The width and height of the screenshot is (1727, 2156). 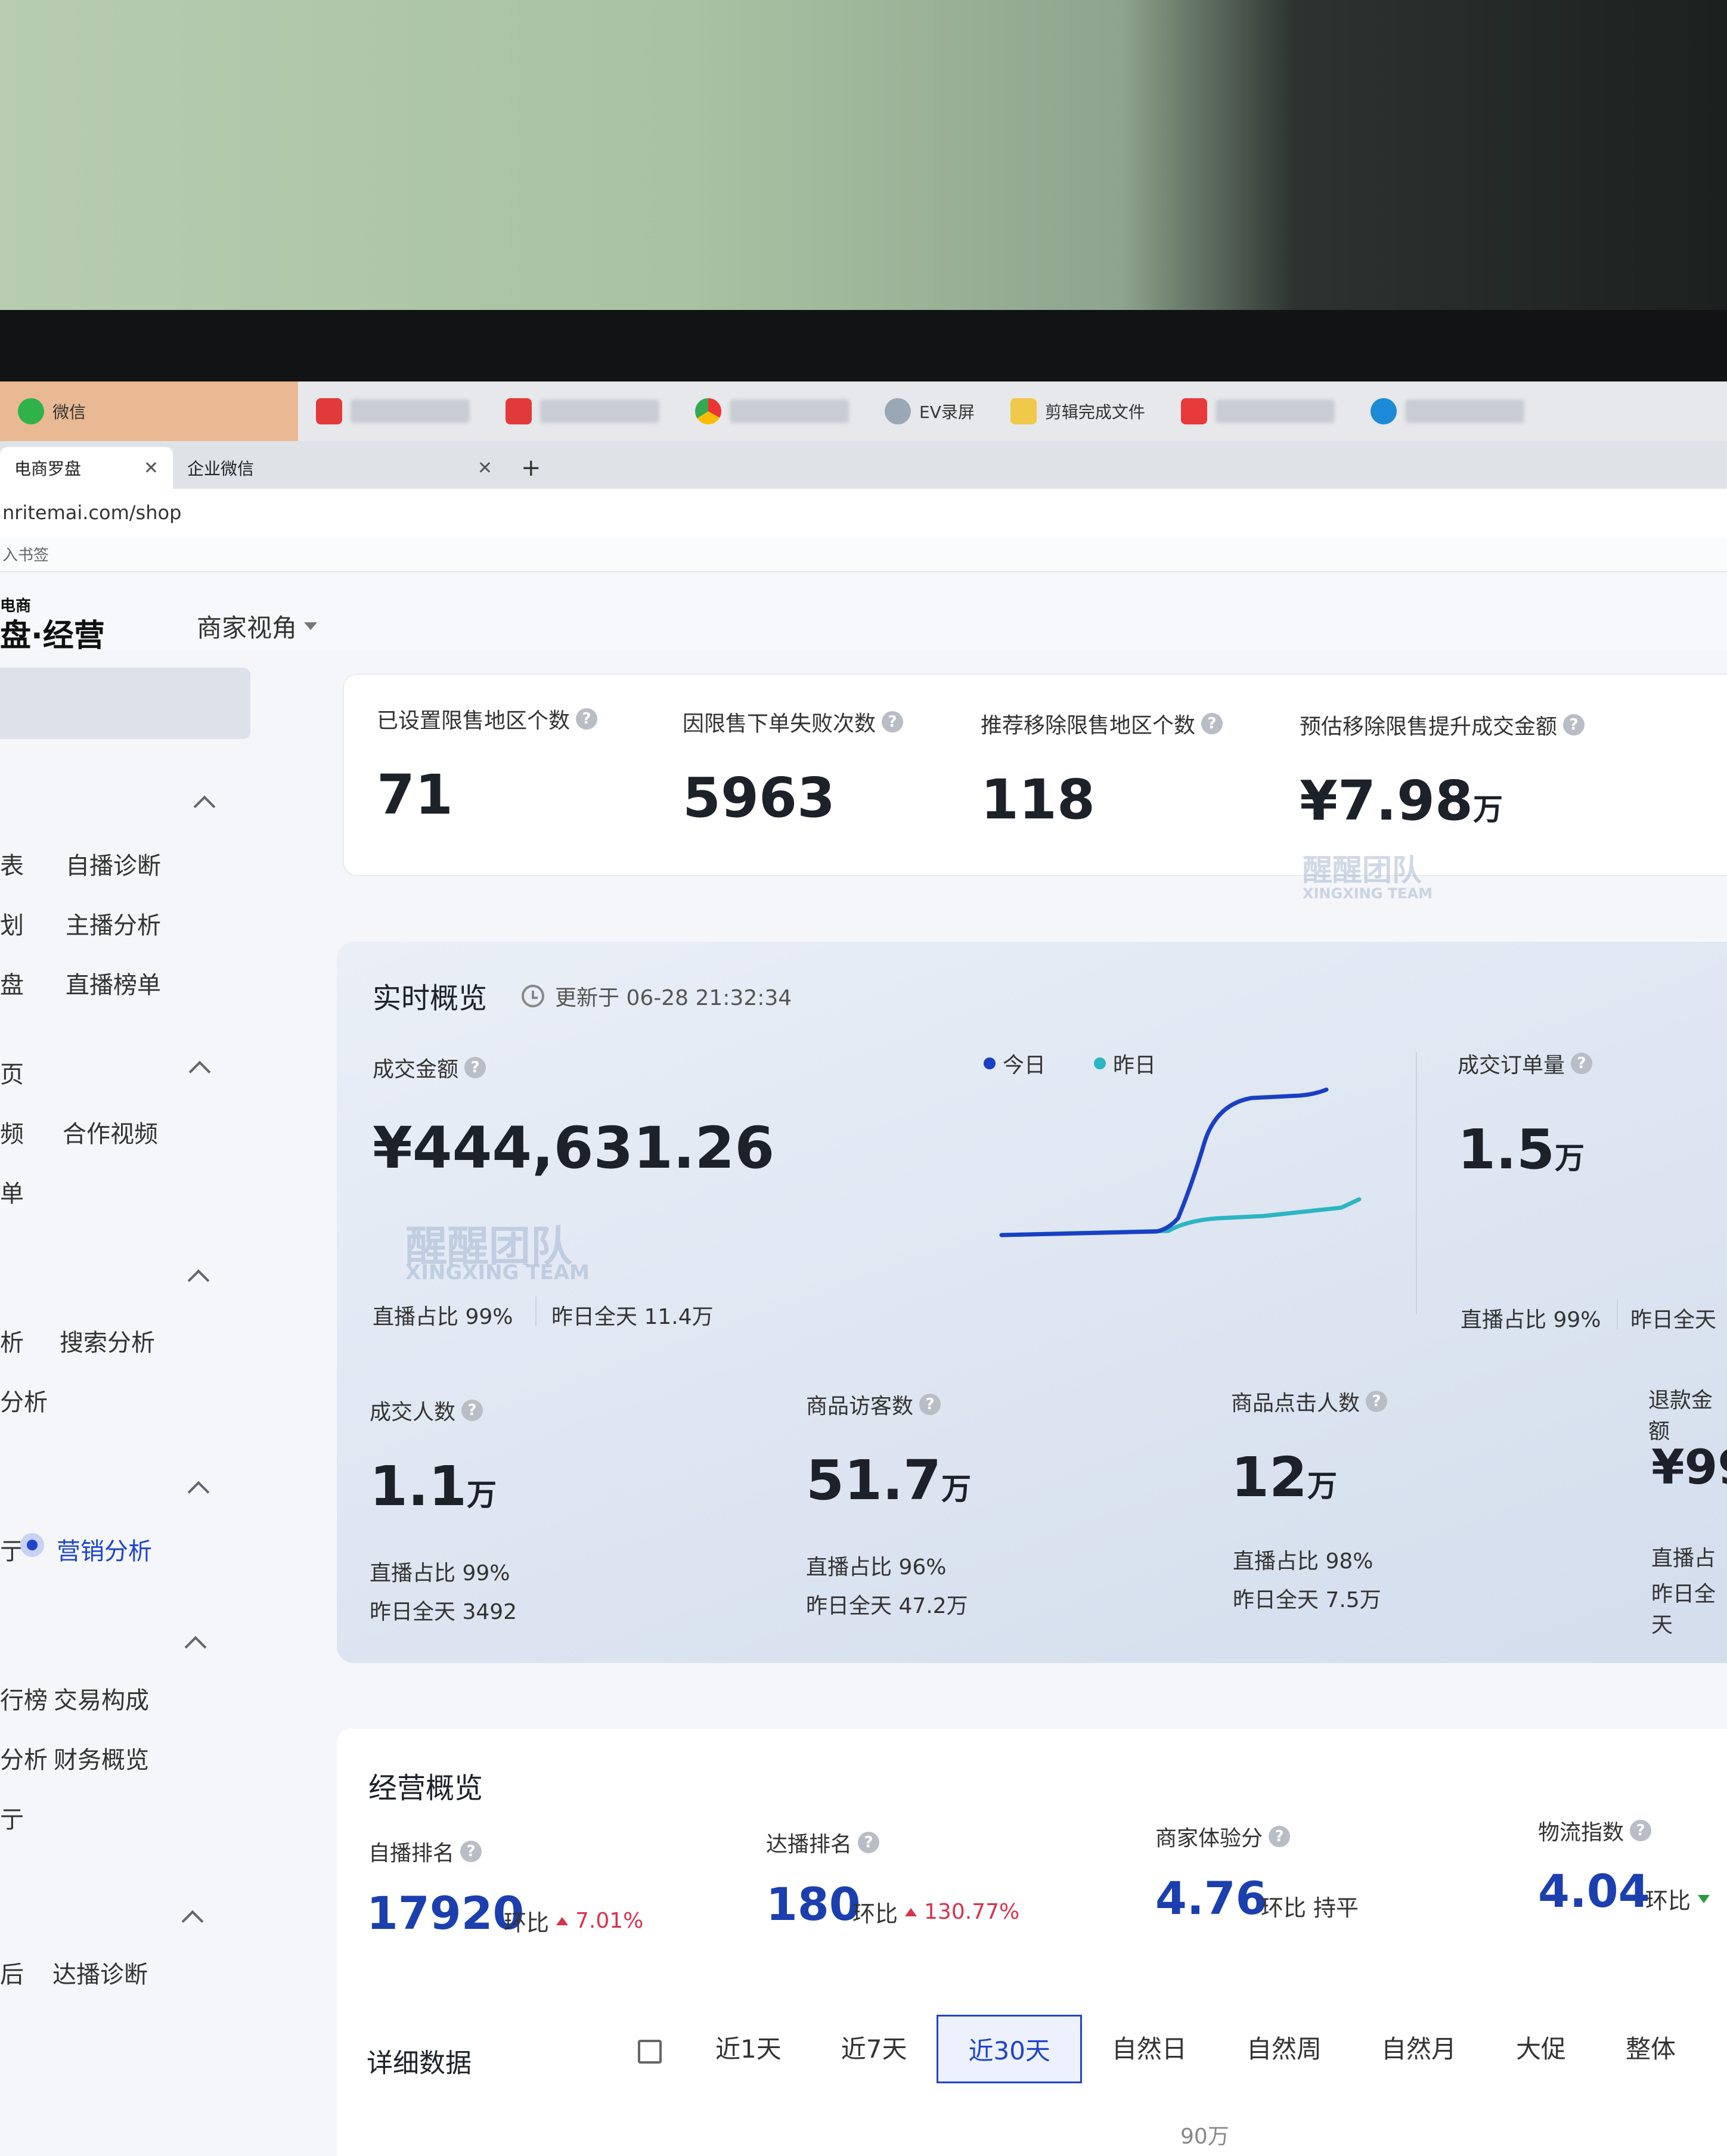 I want to click on tab-natural-day: 自然日, so click(x=1149, y=2049).